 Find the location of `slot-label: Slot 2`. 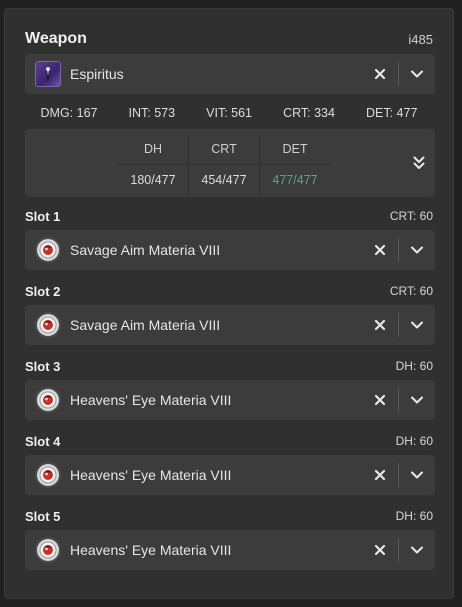

slot-label: Slot 2 is located at coordinates (43, 291).